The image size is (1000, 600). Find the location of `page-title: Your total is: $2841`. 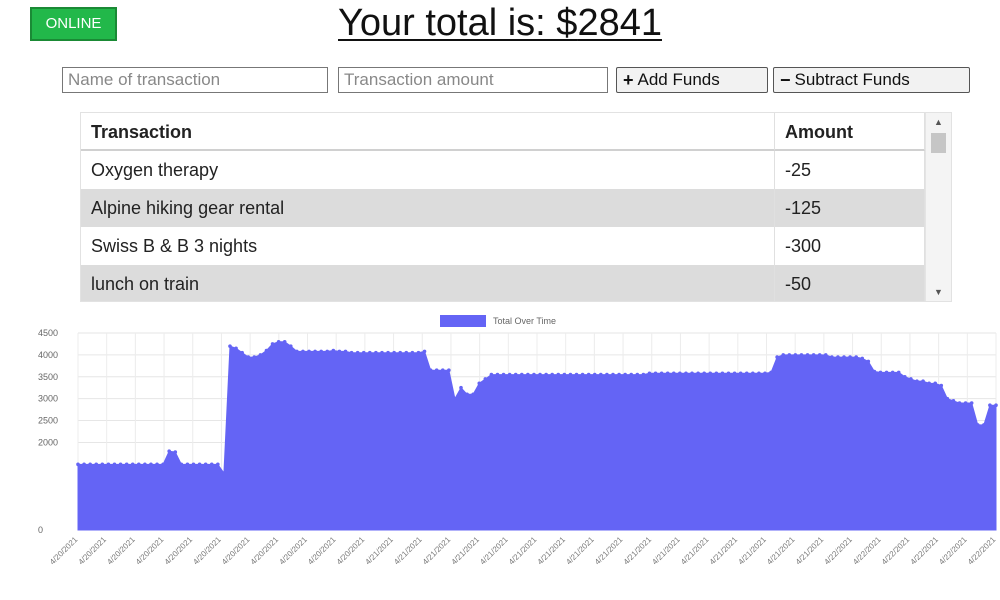

page-title: Your total is: $2841 is located at coordinates (500, 23).